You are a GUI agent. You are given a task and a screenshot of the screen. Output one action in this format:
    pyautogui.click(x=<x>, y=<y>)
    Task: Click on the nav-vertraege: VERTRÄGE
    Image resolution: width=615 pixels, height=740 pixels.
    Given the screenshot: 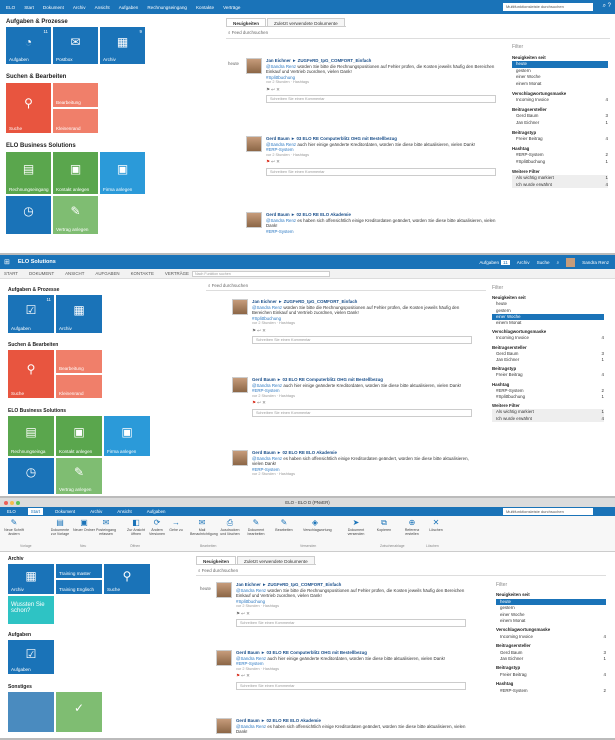 What is the action you would take?
    pyautogui.click(x=177, y=273)
    